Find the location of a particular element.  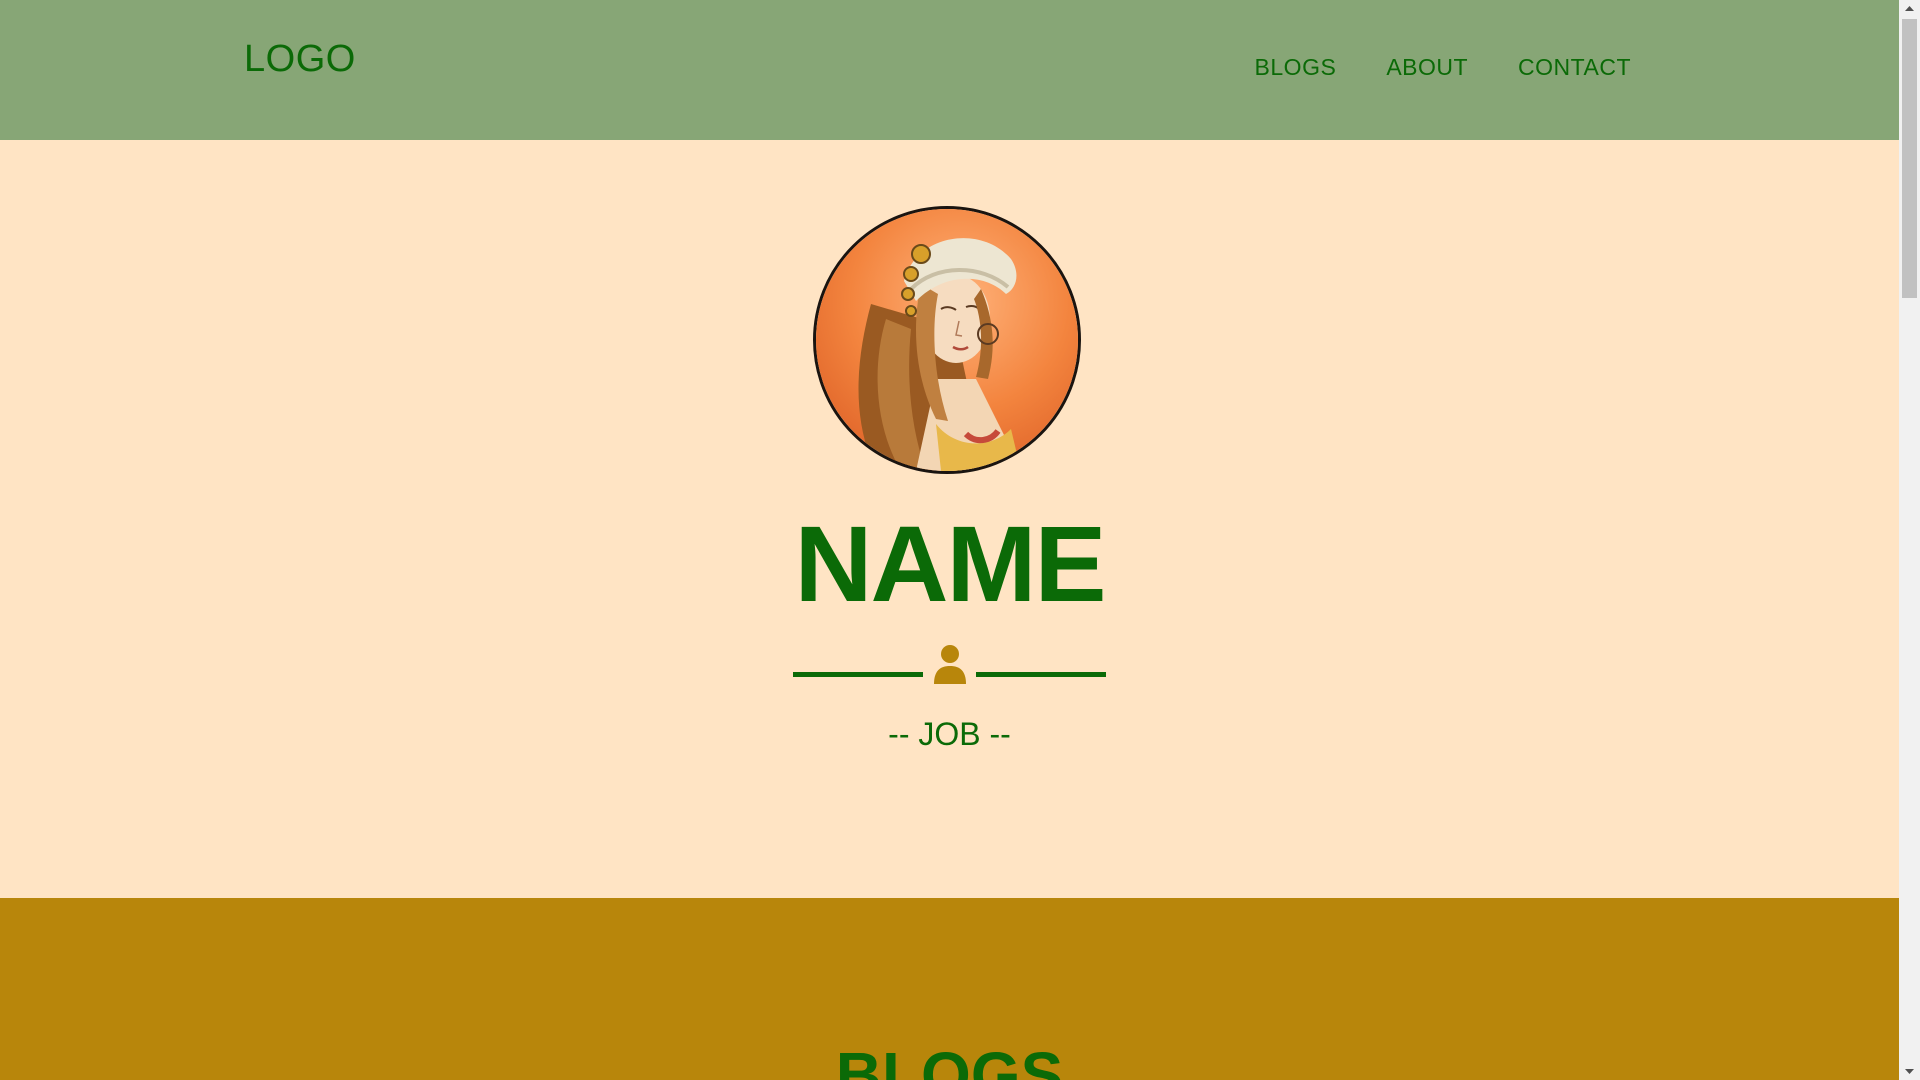

hero-divider is located at coordinates (949, 666).